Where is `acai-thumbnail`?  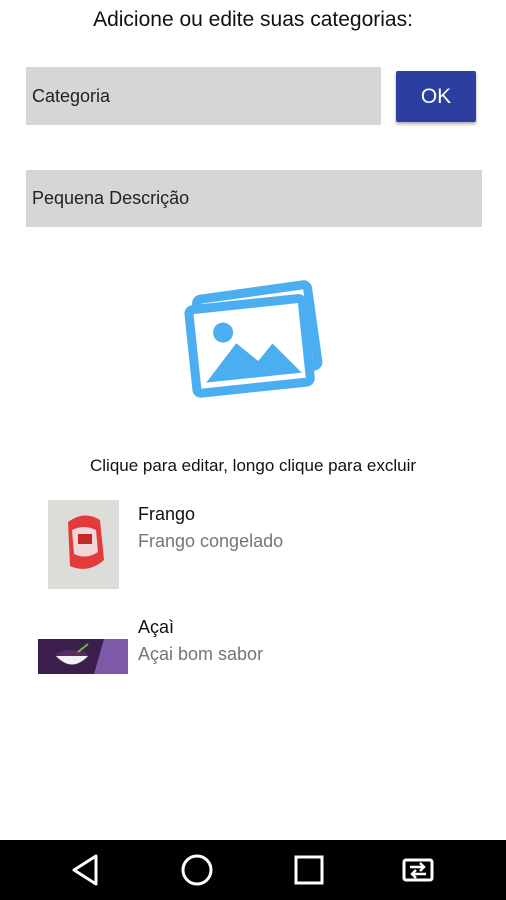
acai-thumbnail is located at coordinates (83, 656).